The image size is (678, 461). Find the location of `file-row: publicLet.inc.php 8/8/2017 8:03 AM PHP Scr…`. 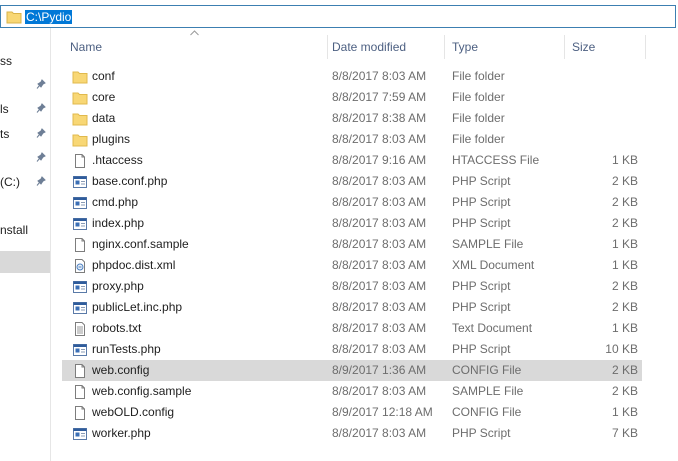

file-row: publicLet.inc.php 8/8/2017 8:03 AM PHP Scr… is located at coordinates (352, 307).